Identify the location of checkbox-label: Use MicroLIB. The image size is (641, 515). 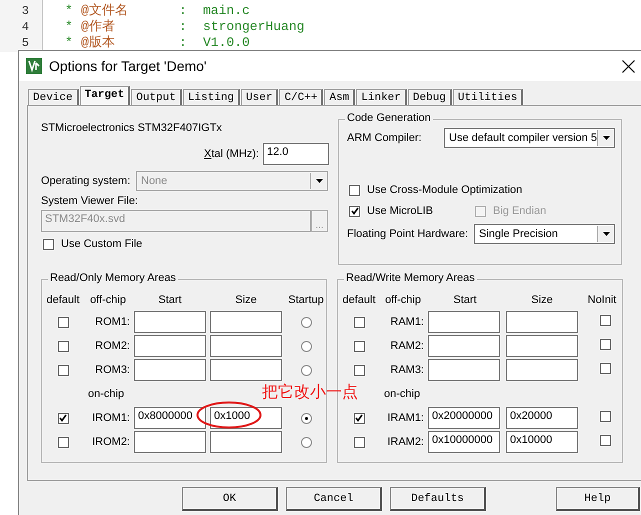
(400, 211).